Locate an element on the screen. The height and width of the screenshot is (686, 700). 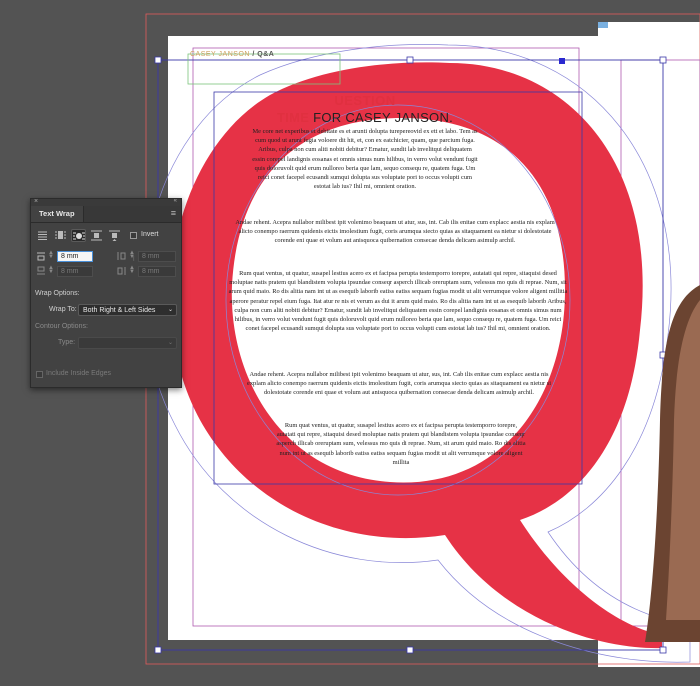
running-header: CASEY JANSON / Q&A is located at coordinates (232, 54).